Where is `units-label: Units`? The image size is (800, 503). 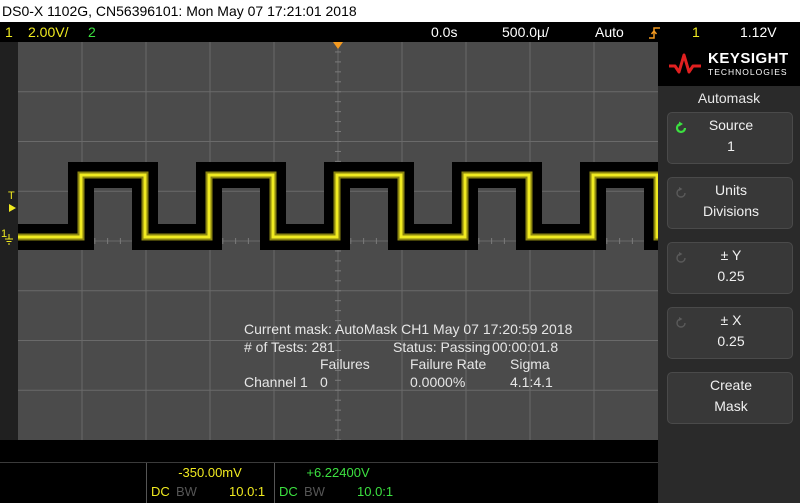 units-label: Units is located at coordinates (731, 190).